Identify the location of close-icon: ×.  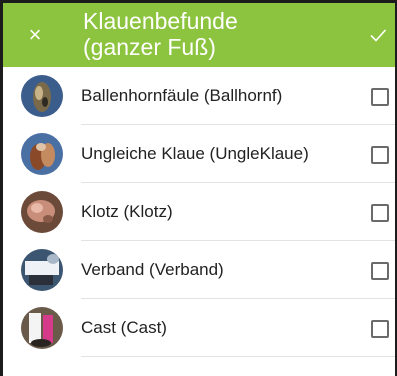
(35, 34).